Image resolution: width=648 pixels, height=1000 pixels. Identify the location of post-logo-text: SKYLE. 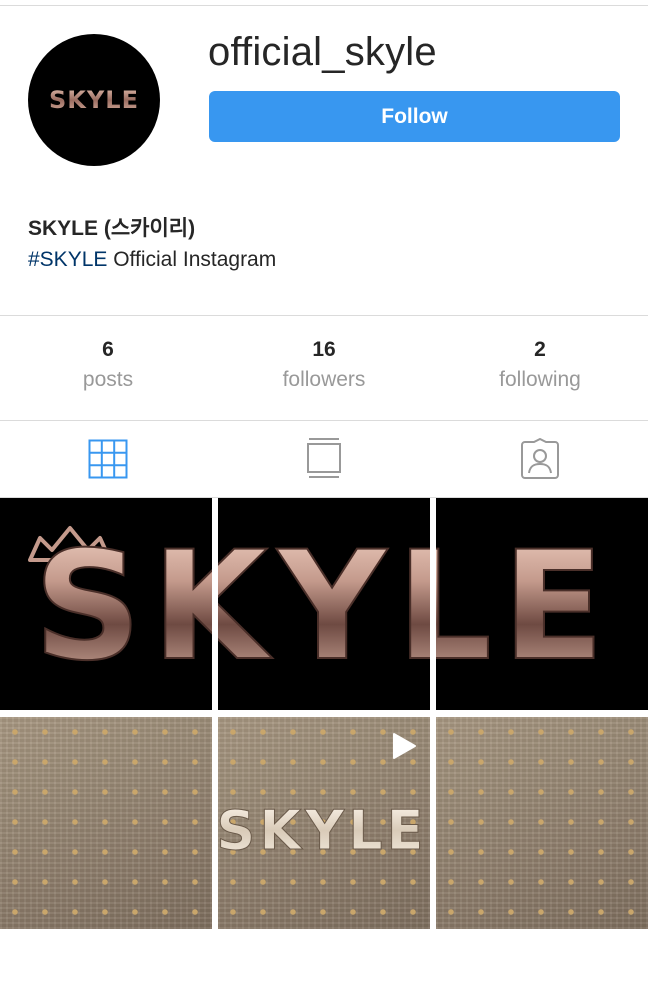
(321, 830).